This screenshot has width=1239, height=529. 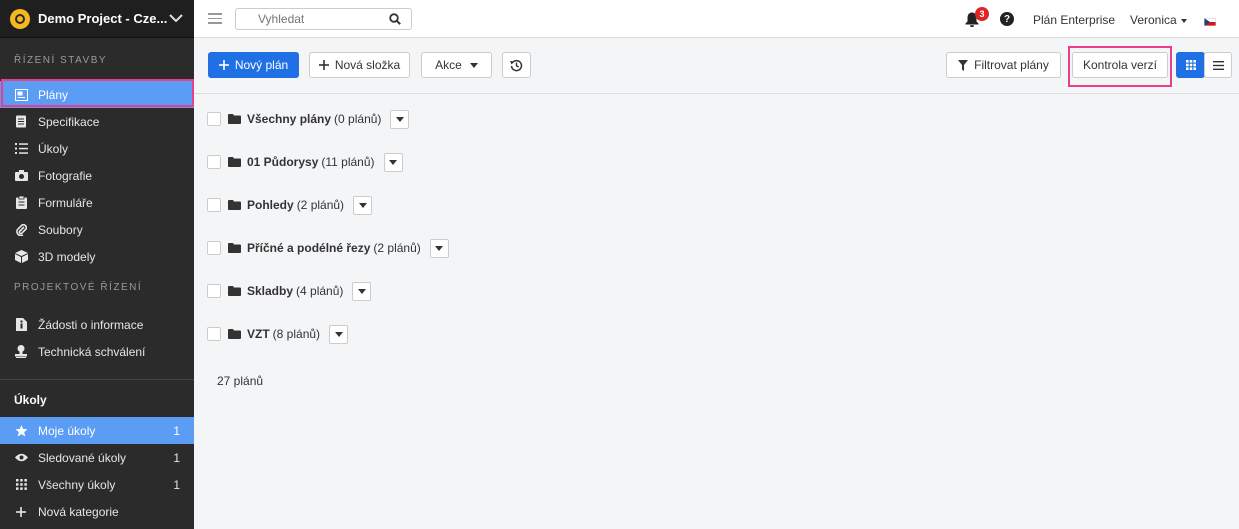 What do you see at coordinates (77, 484) in the screenshot?
I see `sidebar-item-label: Všechny úkoly` at bounding box center [77, 484].